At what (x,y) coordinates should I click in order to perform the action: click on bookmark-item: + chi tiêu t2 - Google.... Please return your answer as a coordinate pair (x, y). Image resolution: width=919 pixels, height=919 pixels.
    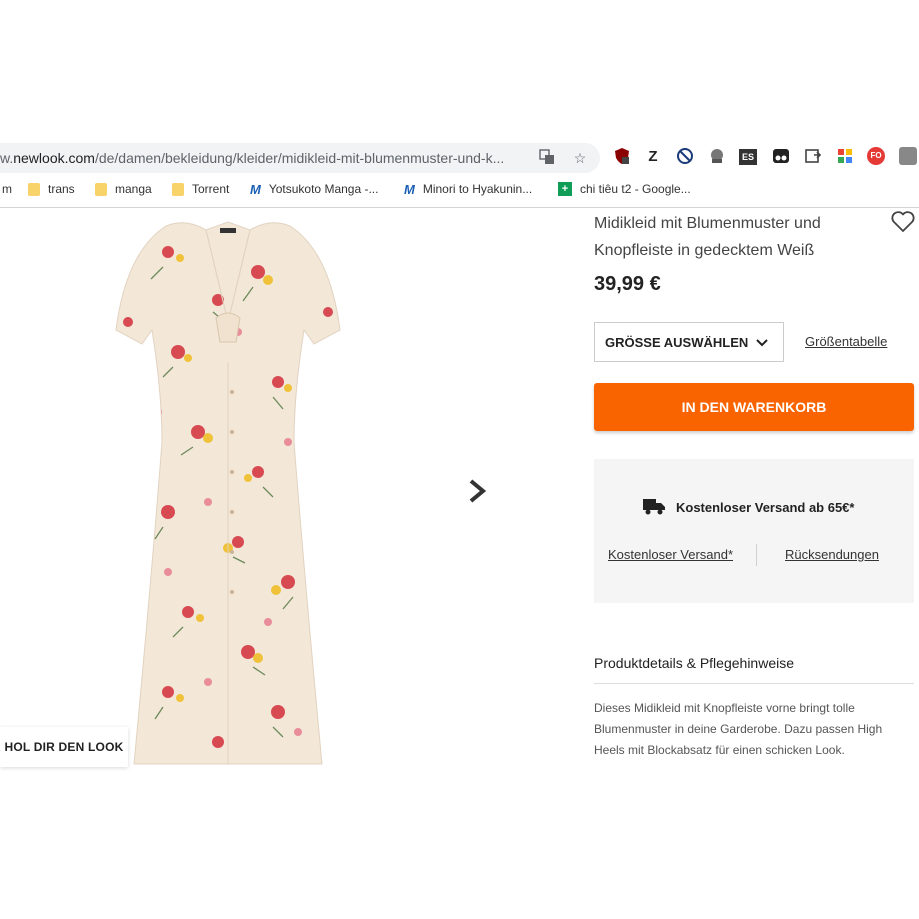
    Looking at the image, I should click on (624, 189).